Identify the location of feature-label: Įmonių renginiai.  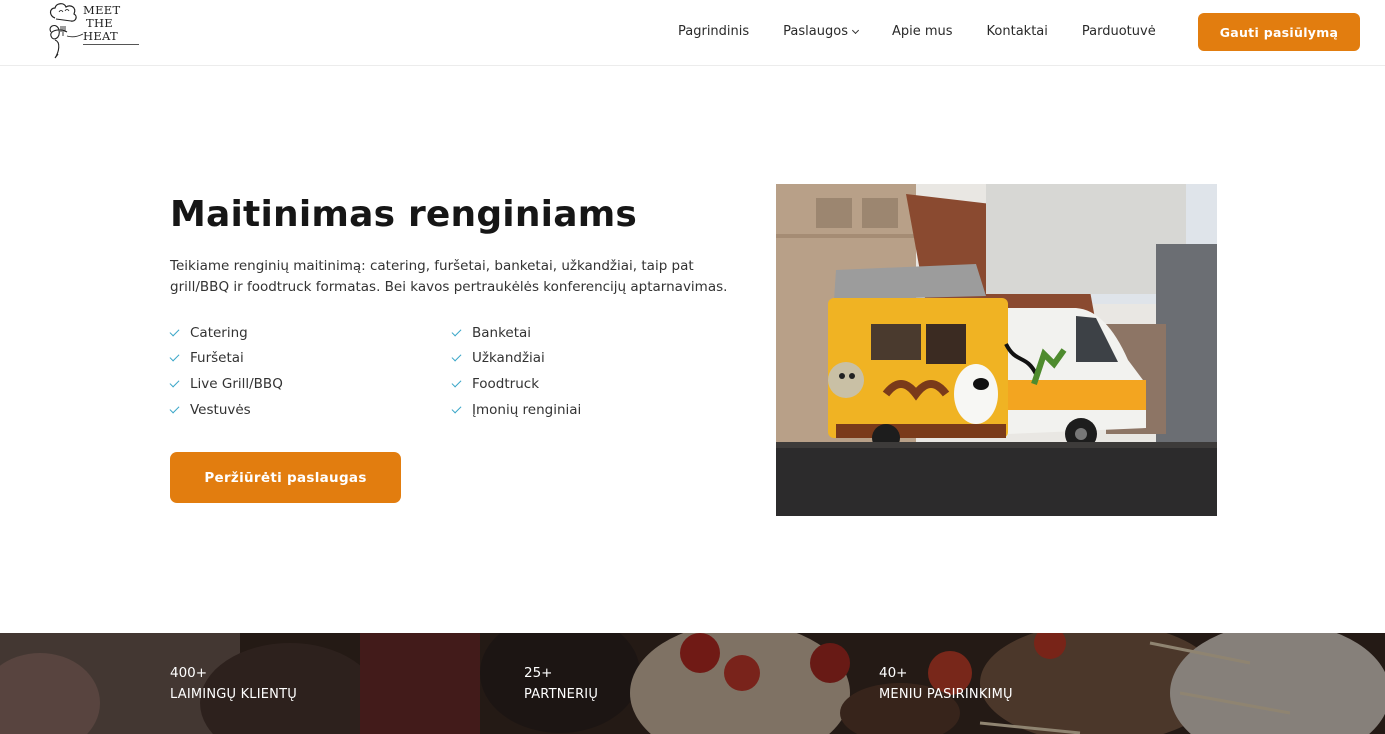
(527, 410).